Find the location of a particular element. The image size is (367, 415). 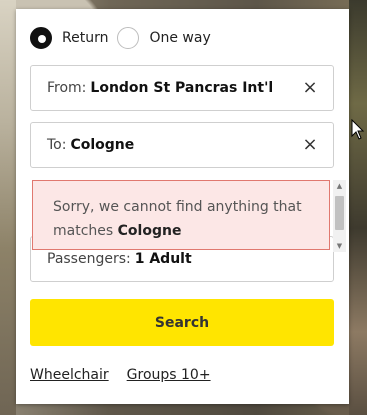

to-value: Cologne is located at coordinates (102, 145).